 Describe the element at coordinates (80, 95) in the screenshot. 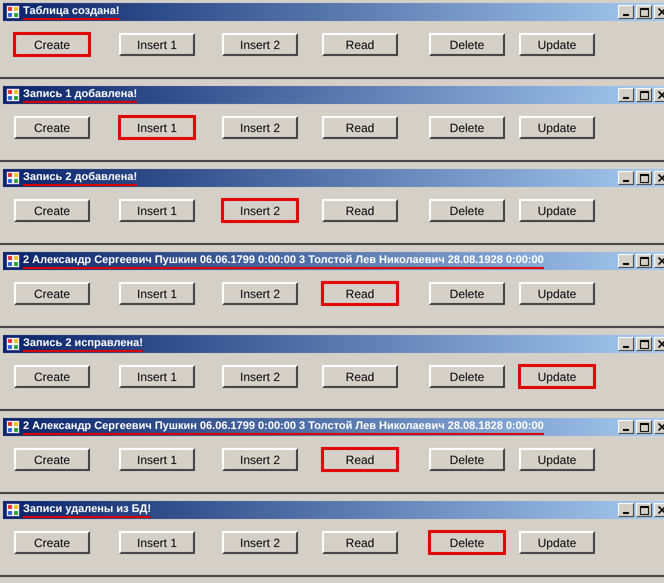

I see `window-title: Запись 1 добавлена!` at that location.